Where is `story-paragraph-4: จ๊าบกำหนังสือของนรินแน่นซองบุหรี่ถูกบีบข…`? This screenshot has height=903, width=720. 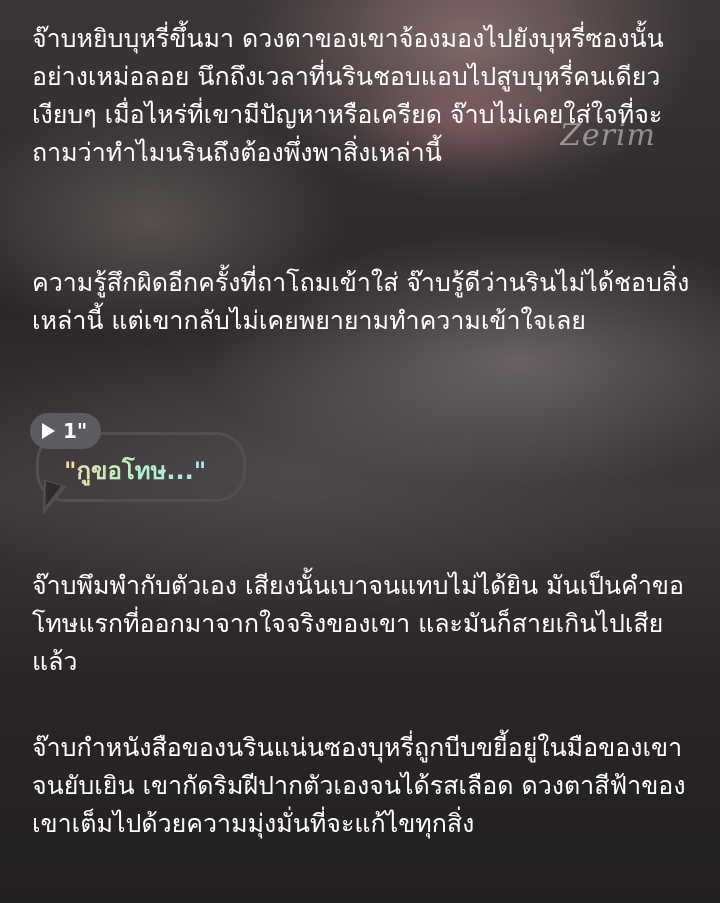
story-paragraph-4: จ๊าบกำหนังสือของนรินแน่นซองบุหรี่ถูกบีบข… is located at coordinates (359, 785).